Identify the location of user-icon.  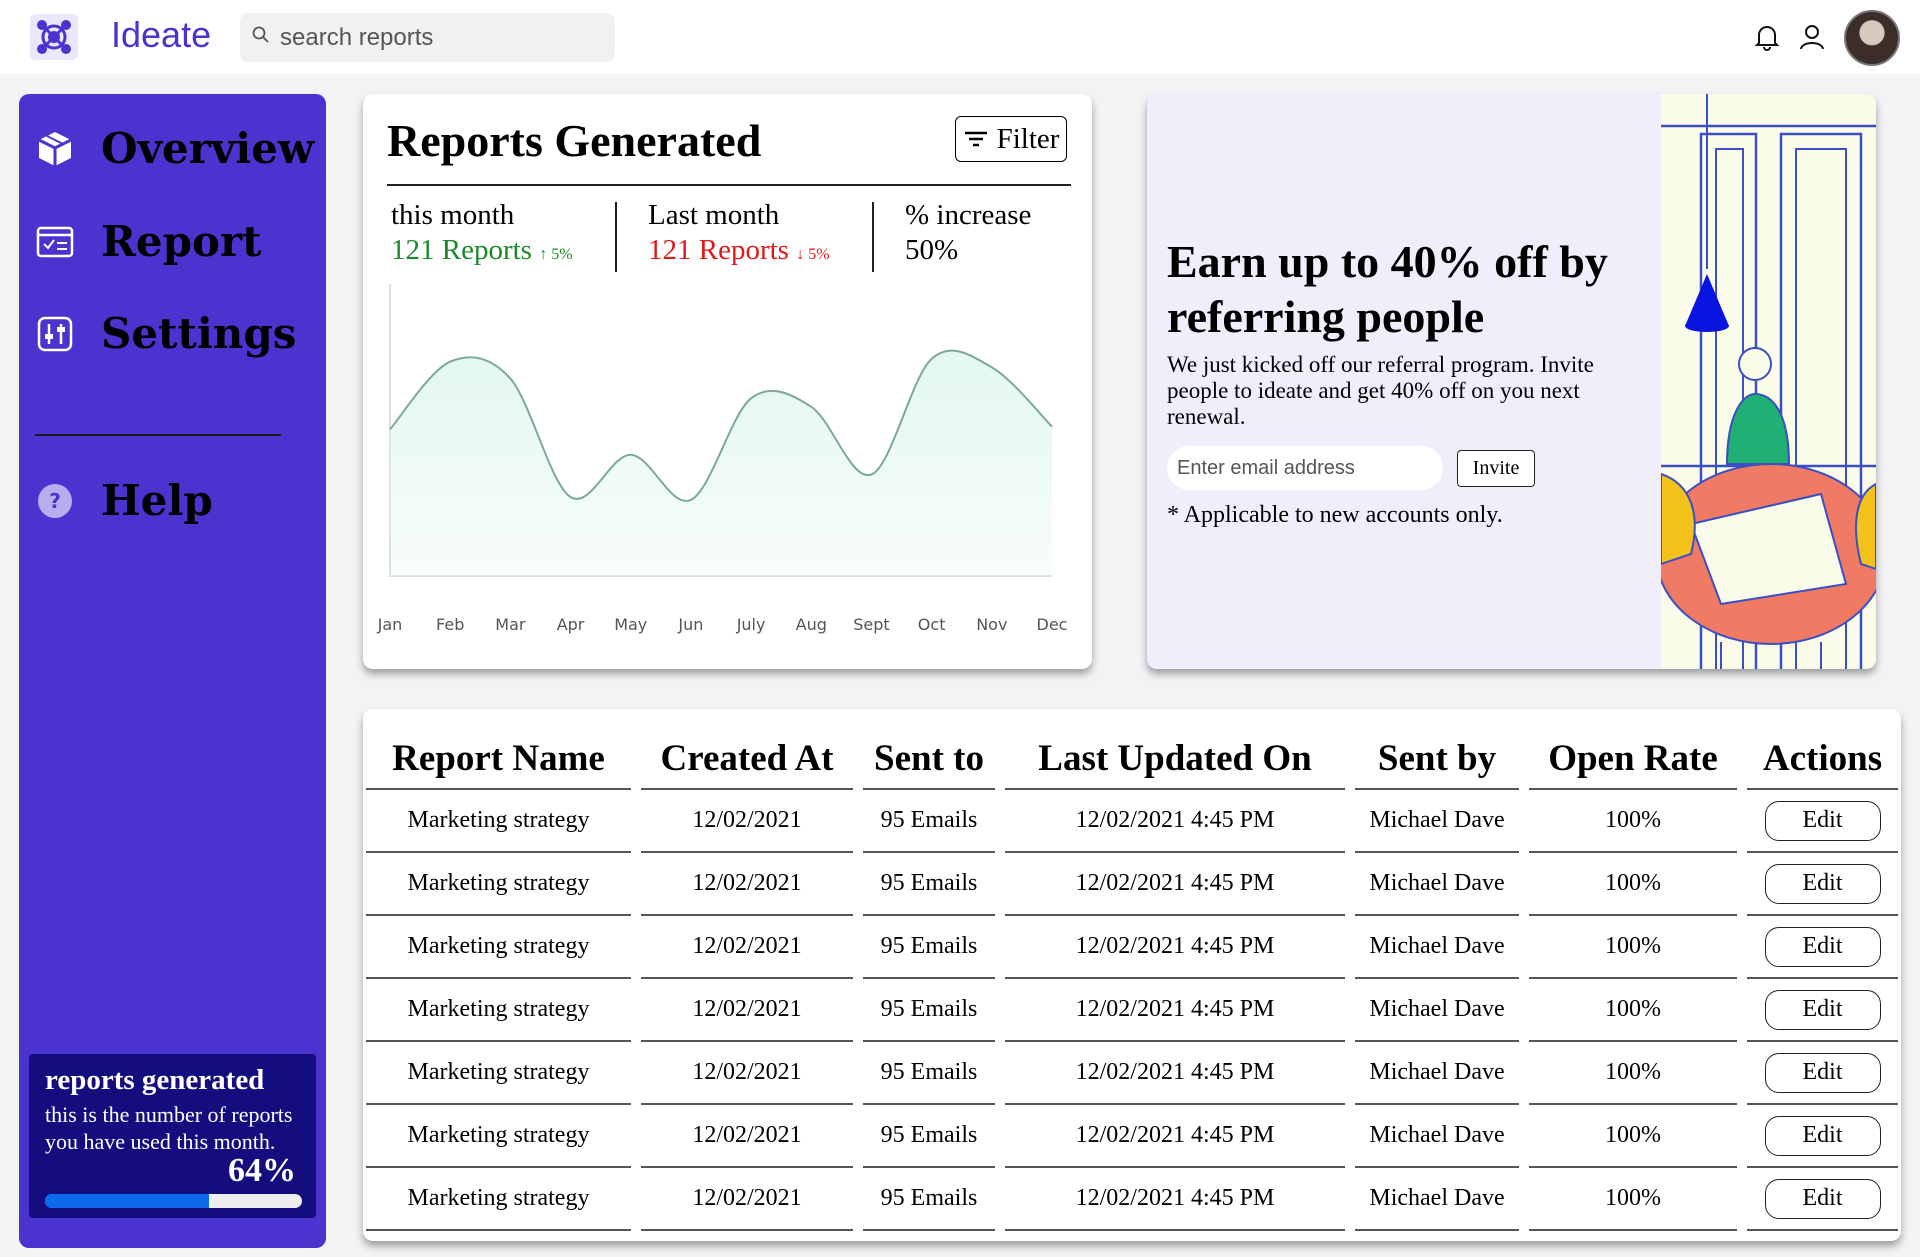
(1812, 37).